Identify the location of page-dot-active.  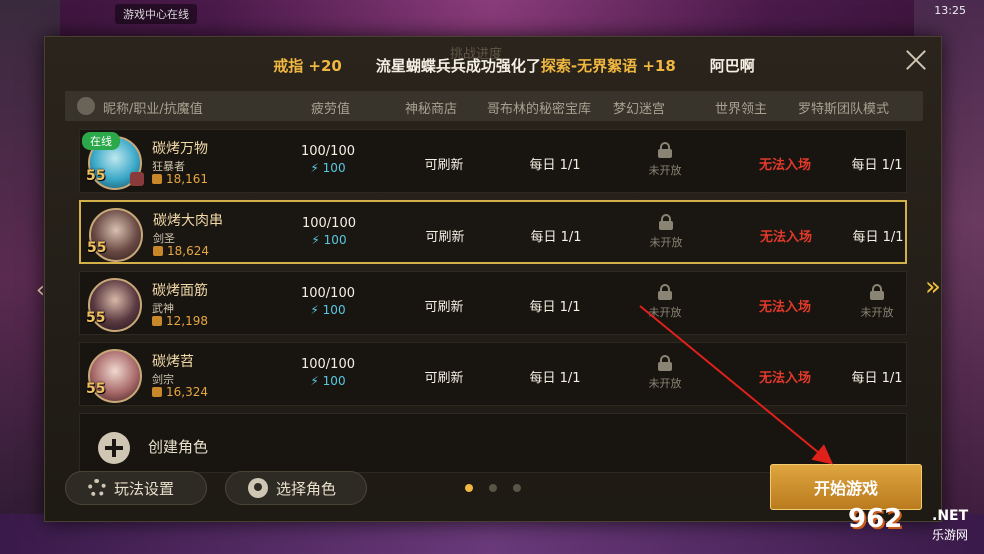
(469, 488).